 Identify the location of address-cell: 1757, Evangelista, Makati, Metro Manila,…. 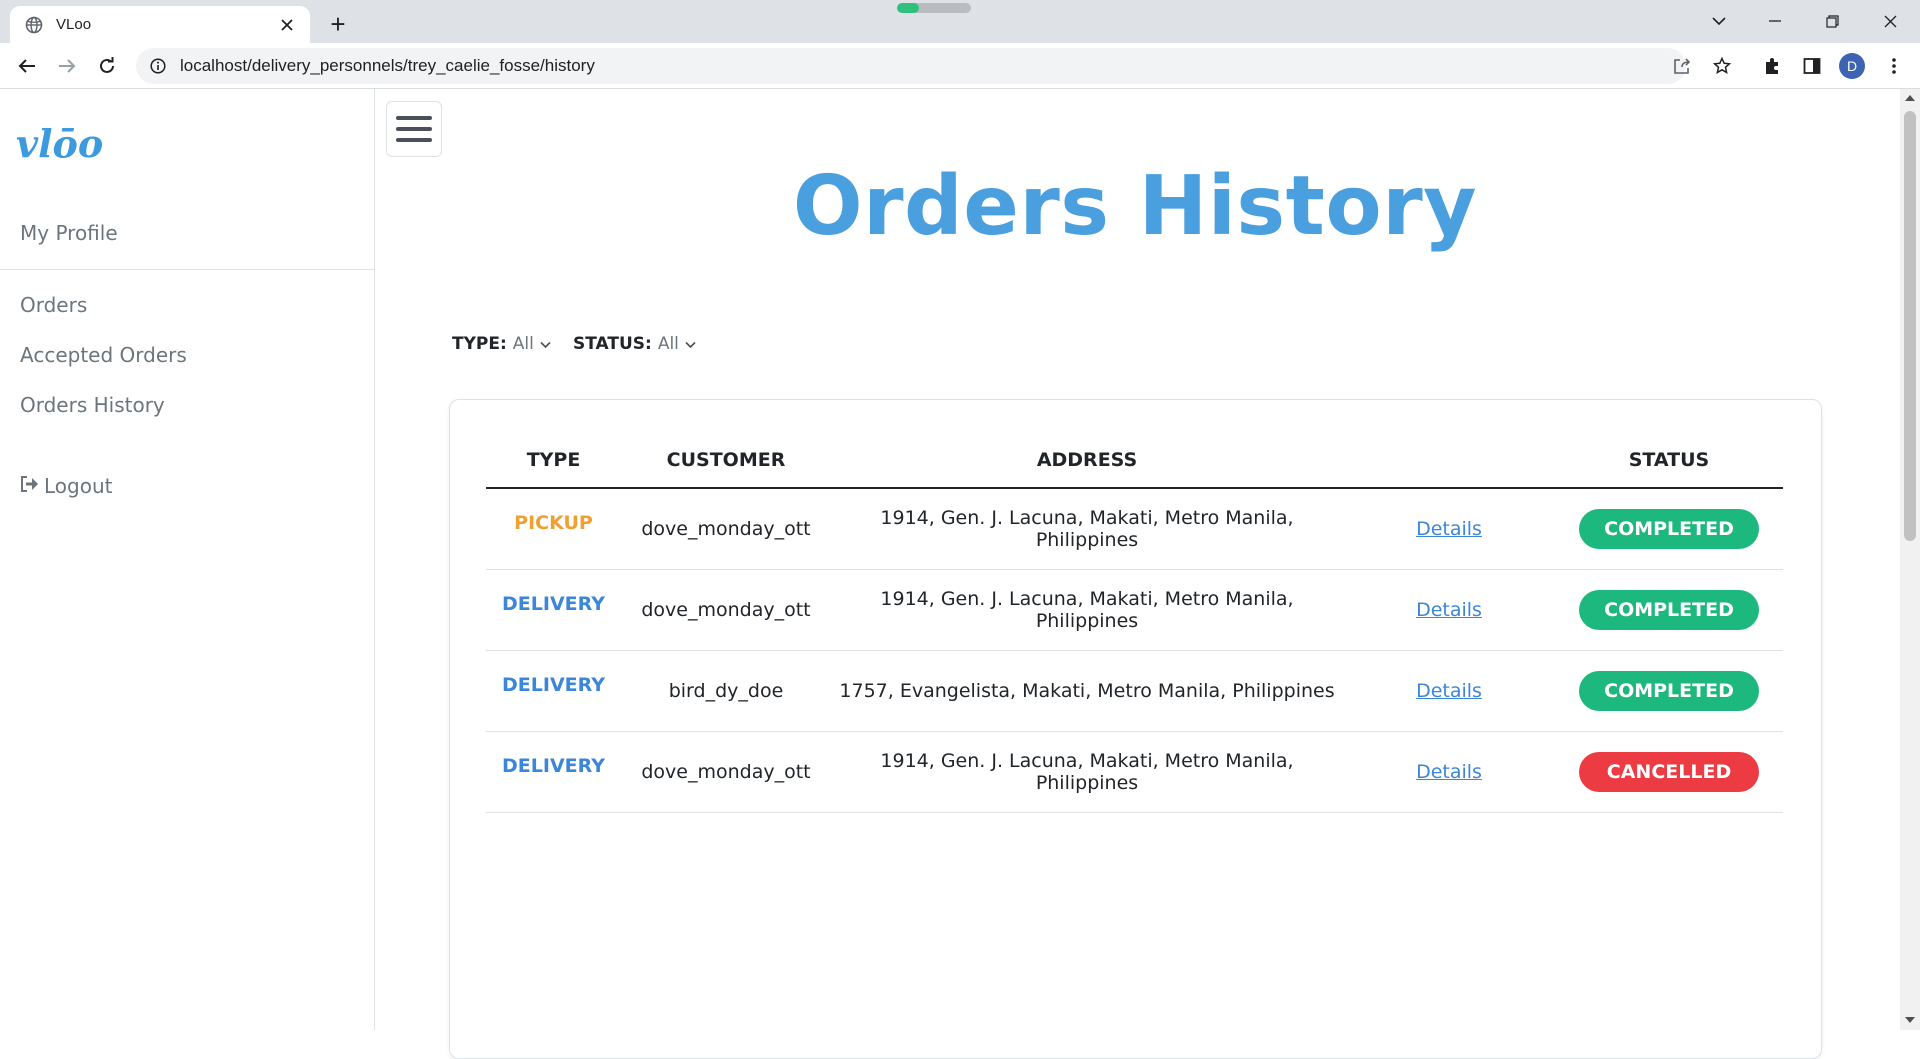
(1087, 691).